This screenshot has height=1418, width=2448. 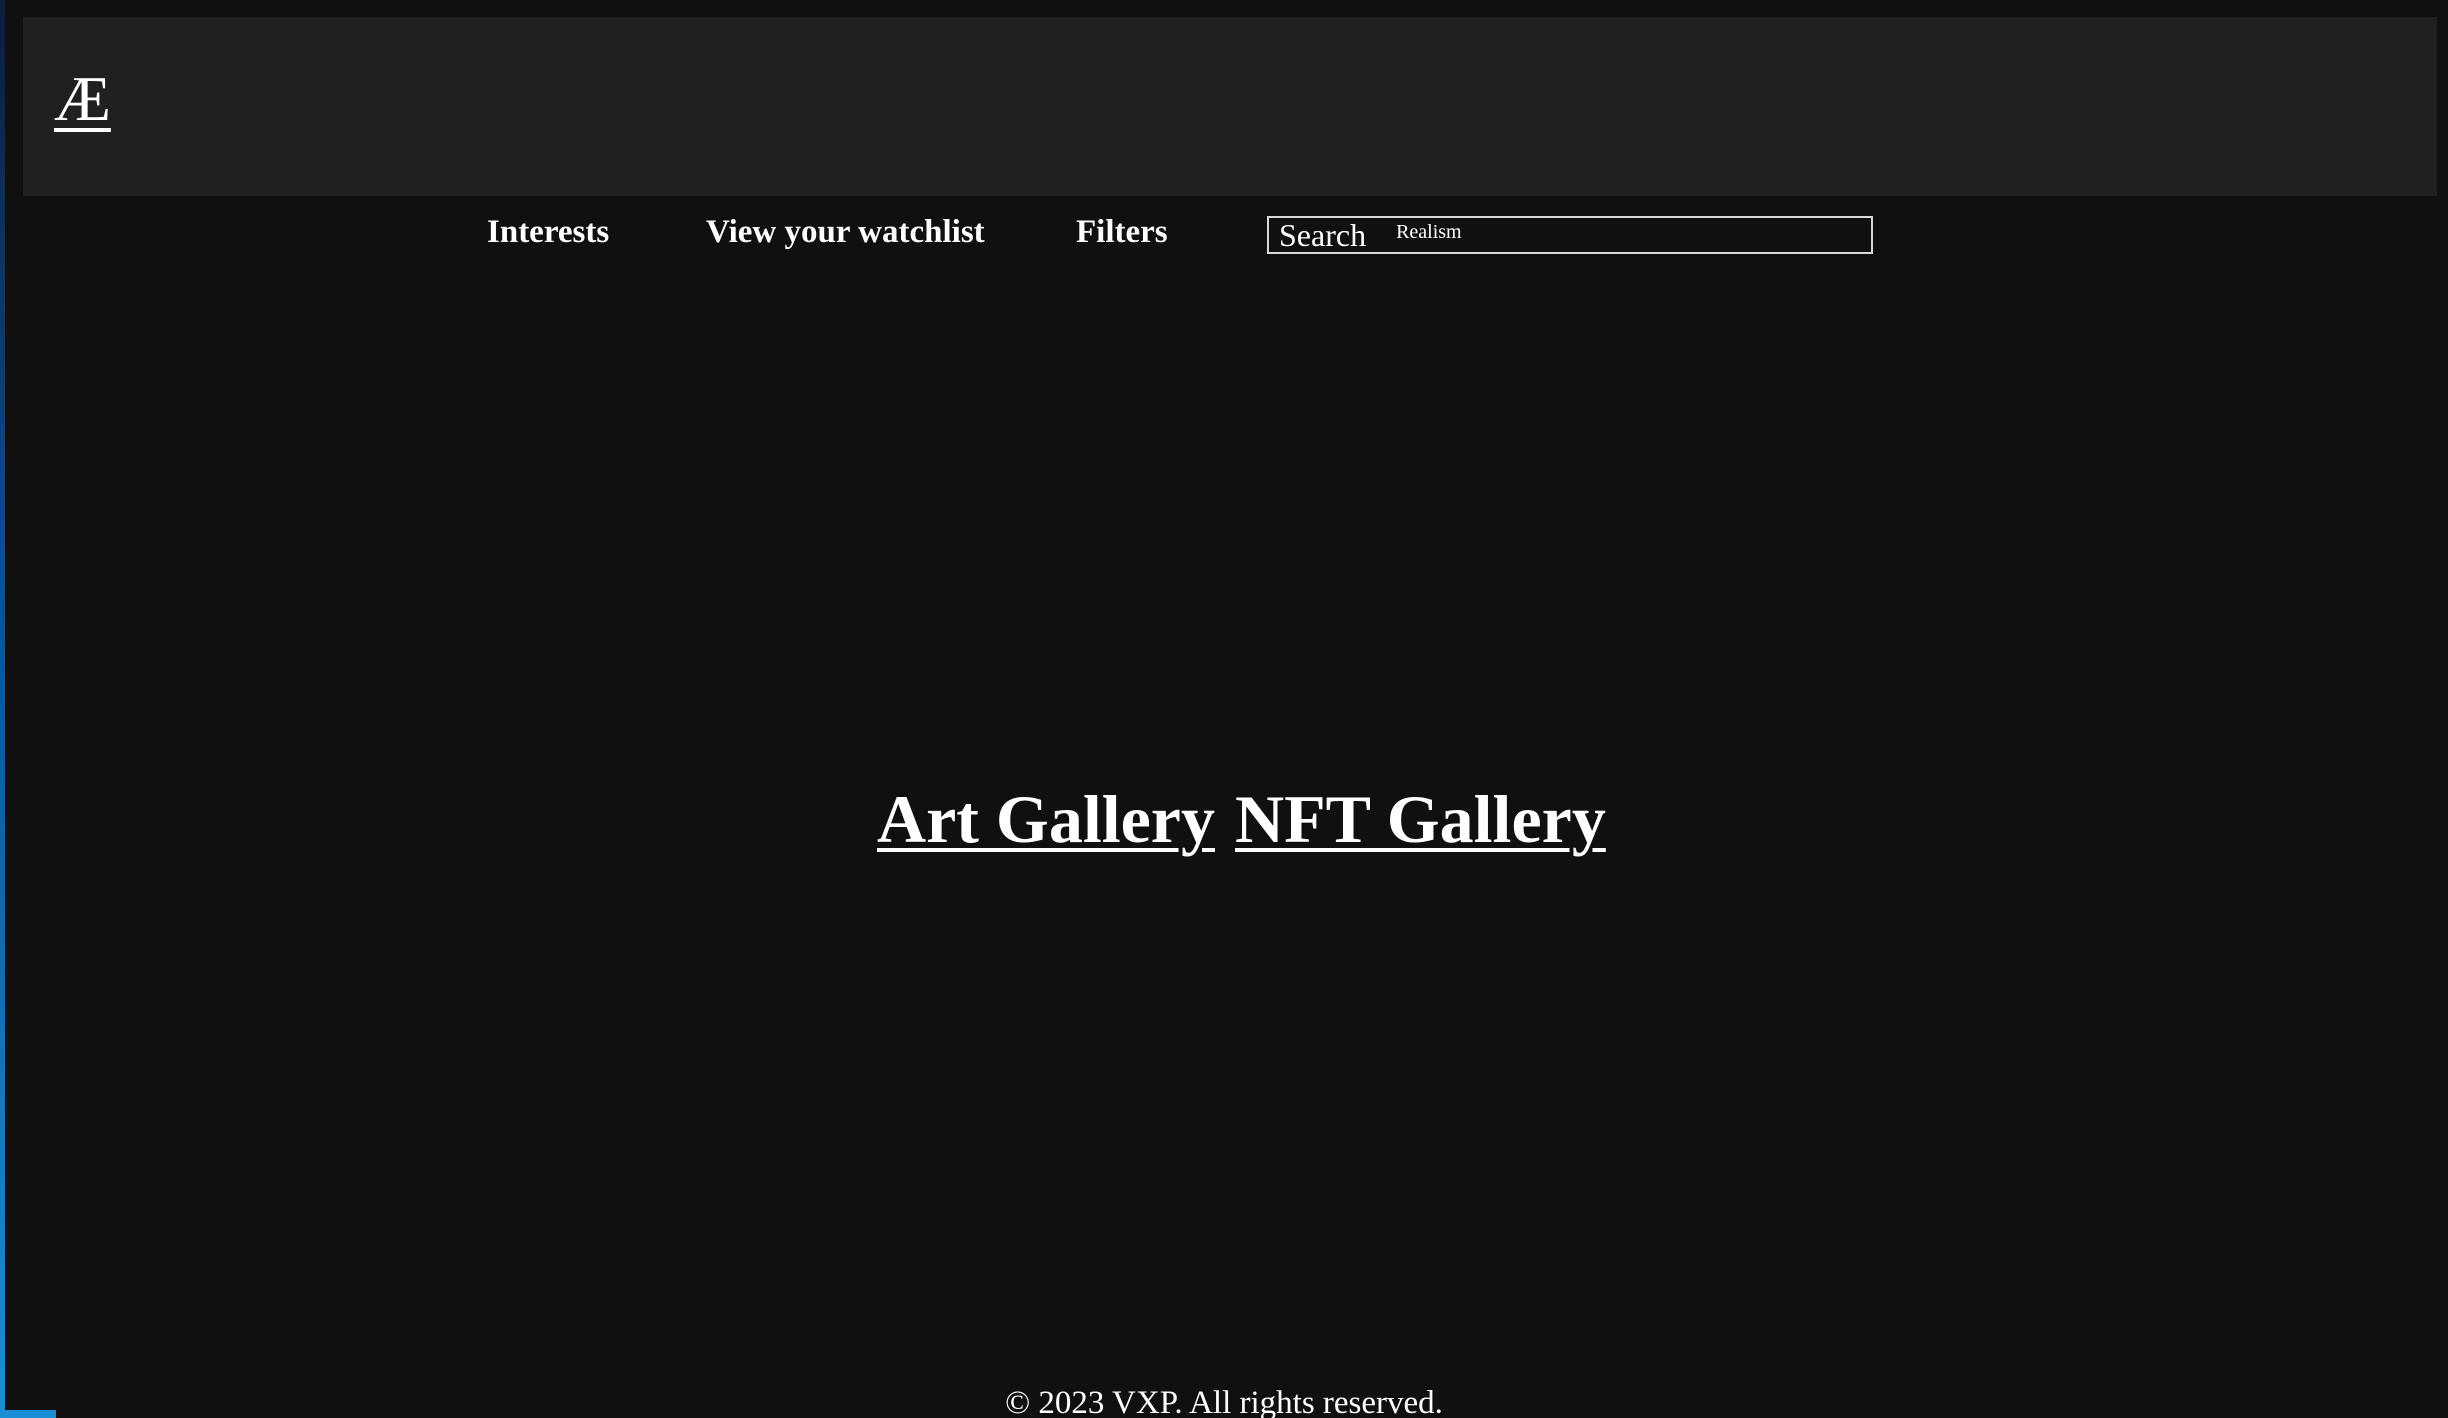 What do you see at coordinates (1230, 106) in the screenshot?
I see `header-bar: Æ` at bounding box center [1230, 106].